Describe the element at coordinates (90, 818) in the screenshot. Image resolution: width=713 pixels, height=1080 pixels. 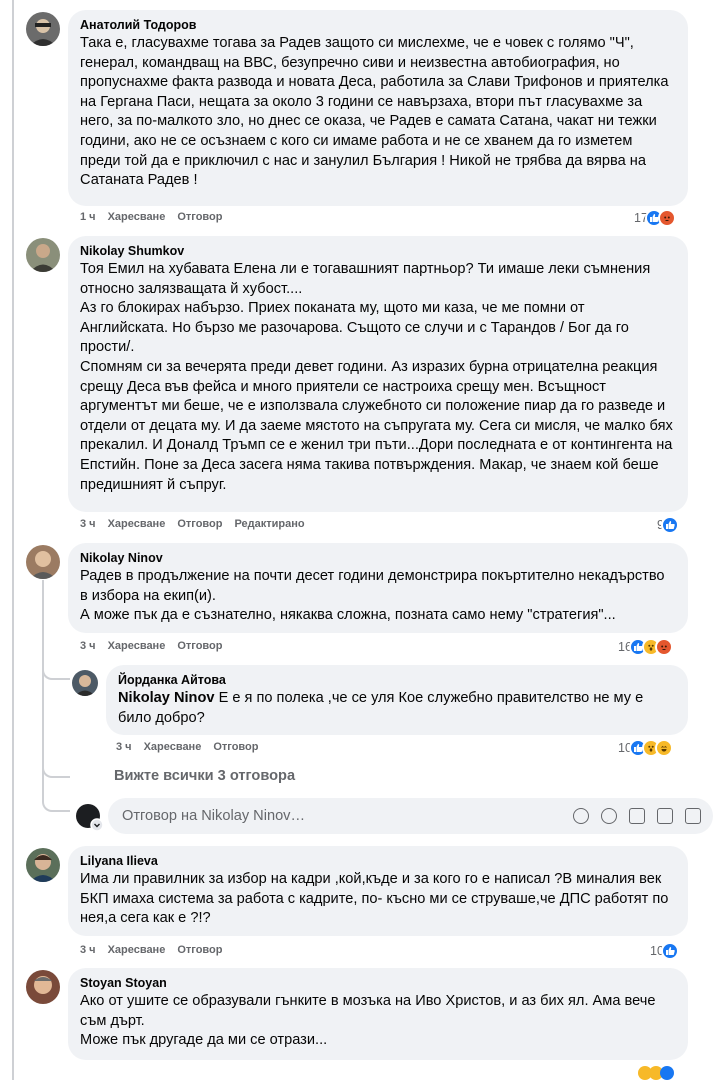
I see `current-user-avatar` at that location.